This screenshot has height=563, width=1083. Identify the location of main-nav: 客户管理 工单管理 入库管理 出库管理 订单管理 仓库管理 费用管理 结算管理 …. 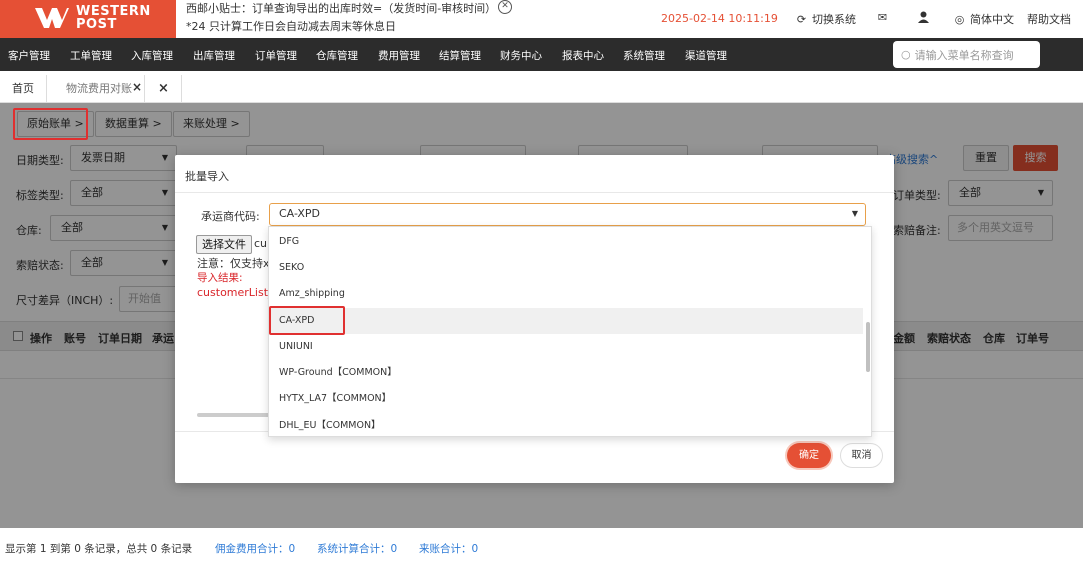
(541, 54).